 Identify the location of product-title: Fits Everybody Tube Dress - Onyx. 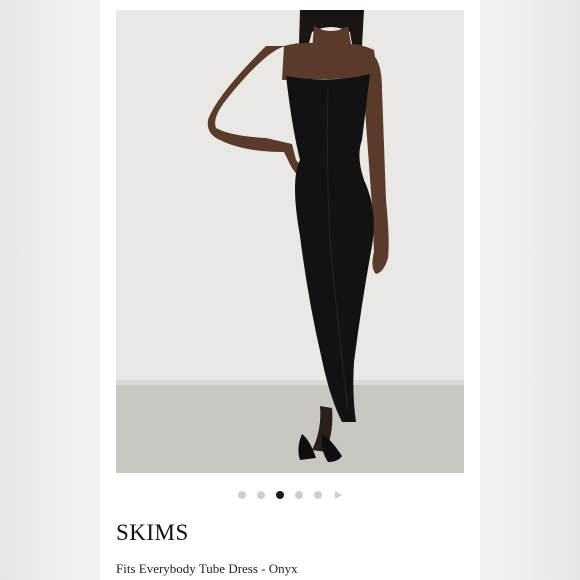
(207, 568).